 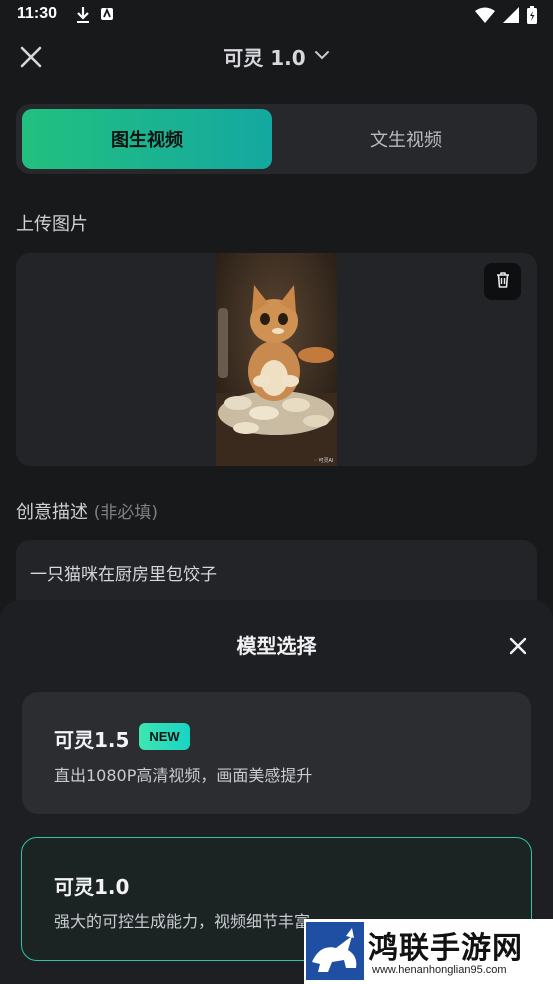 I want to click on site-watermark: 鸿联手游网 www.henanhonglian95.com, so click(x=428, y=951).